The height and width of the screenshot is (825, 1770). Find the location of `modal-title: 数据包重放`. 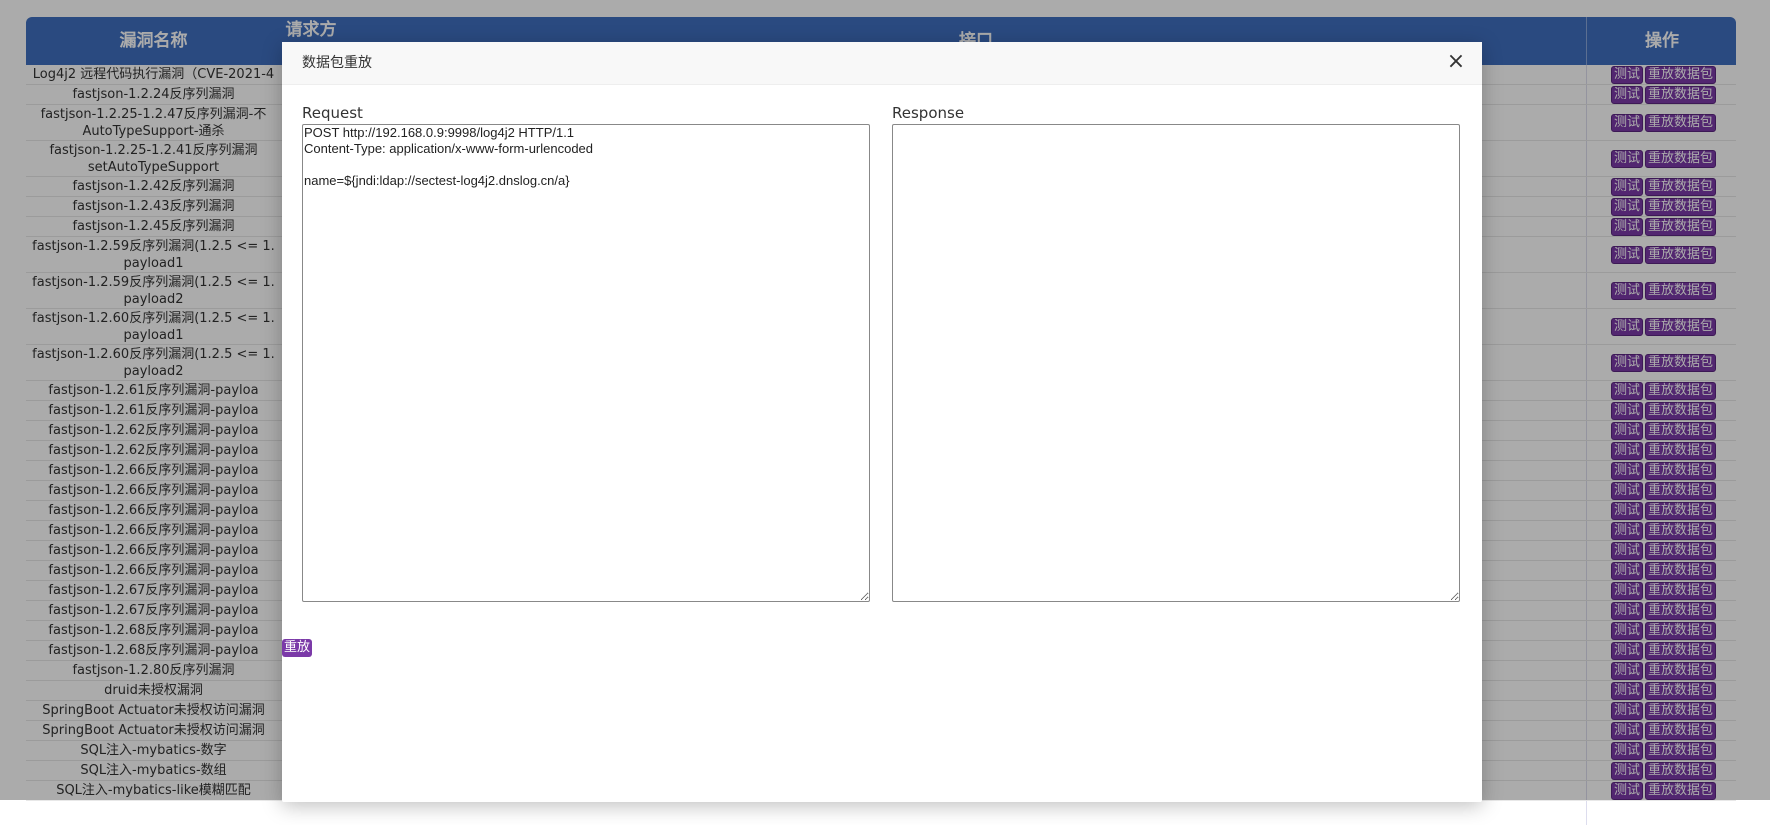

modal-title: 数据包重放 is located at coordinates (337, 63).